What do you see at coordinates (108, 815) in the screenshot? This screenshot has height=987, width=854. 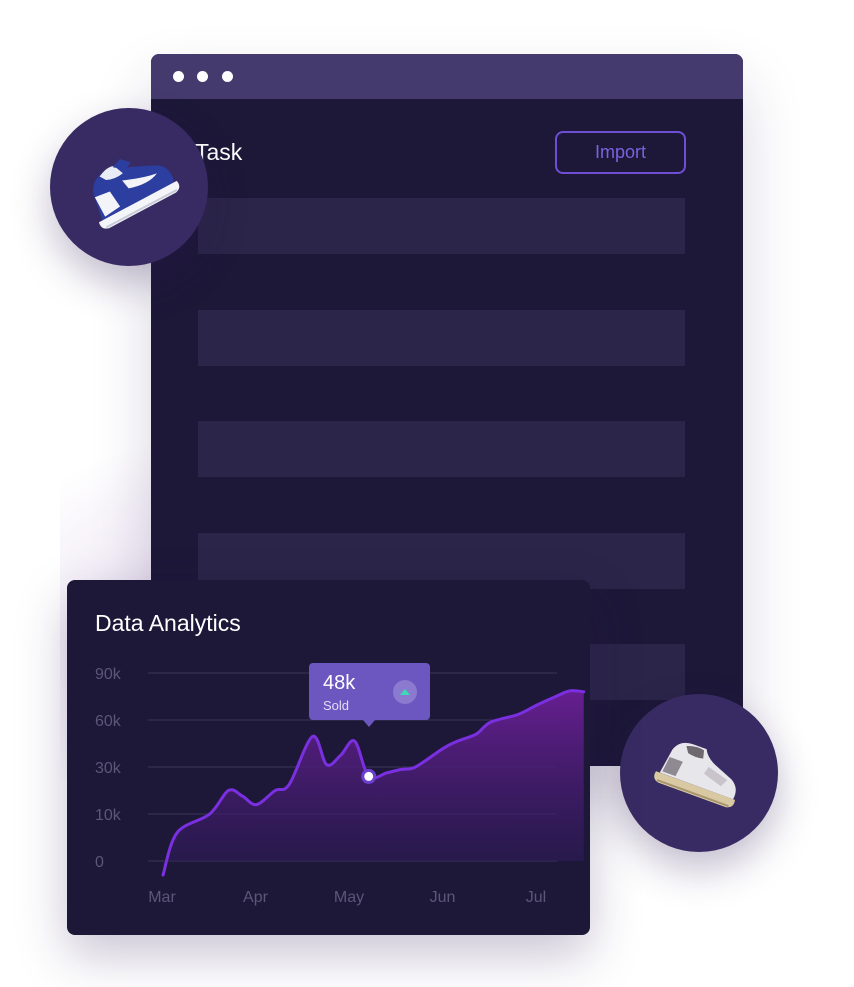 I see `y-tick-label: 10k` at bounding box center [108, 815].